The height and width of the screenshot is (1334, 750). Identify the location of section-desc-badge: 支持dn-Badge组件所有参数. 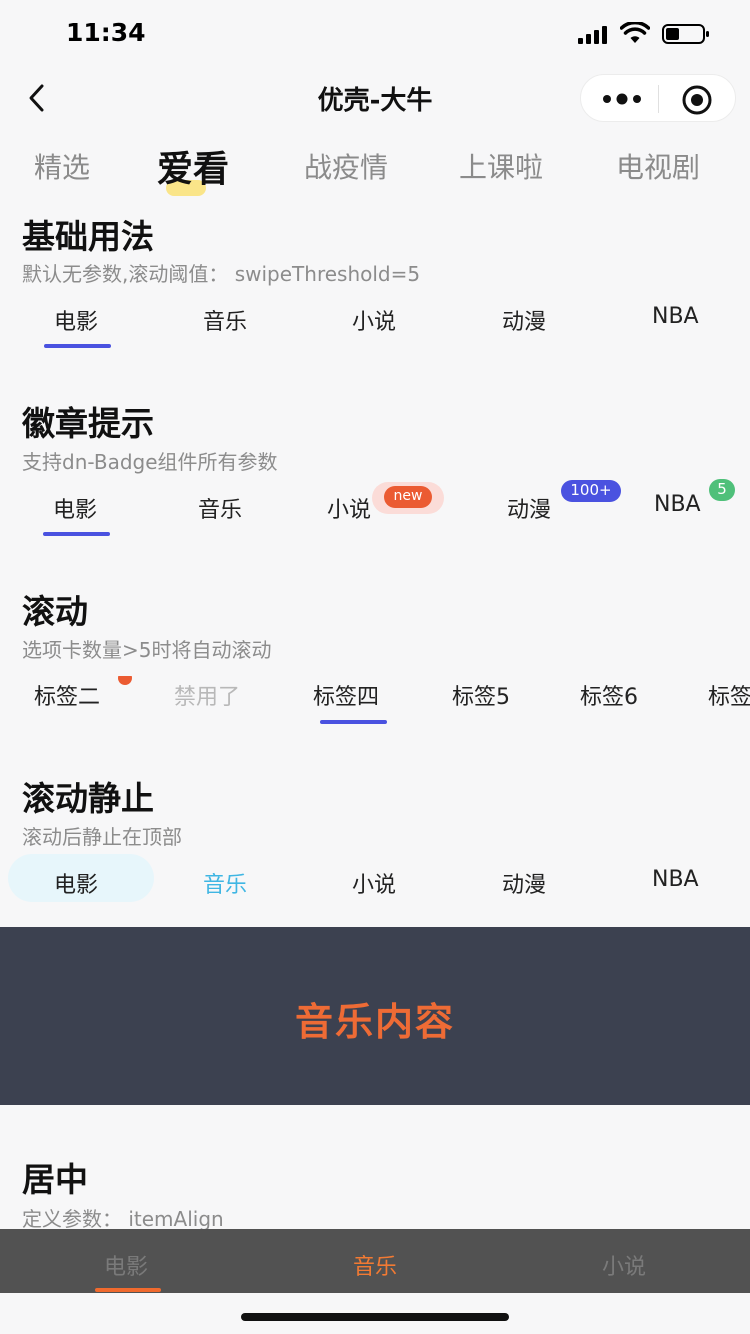
(150, 462).